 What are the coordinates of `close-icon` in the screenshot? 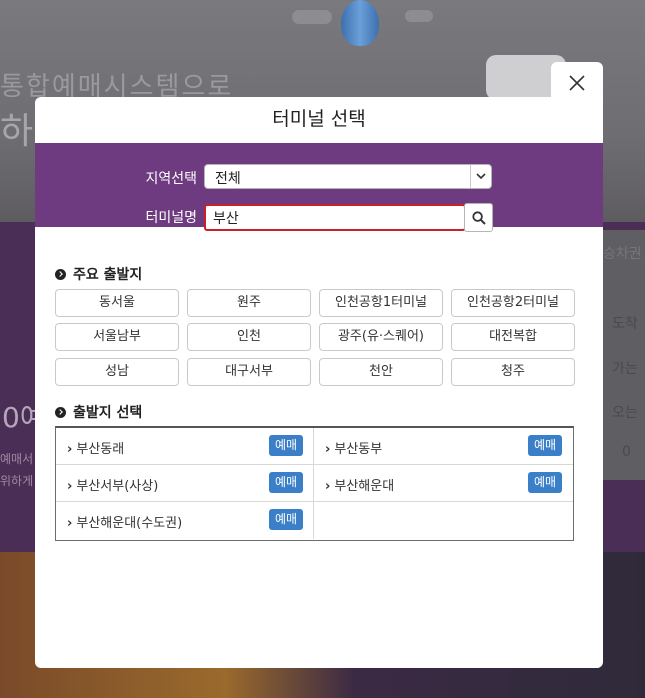 It's located at (577, 83).